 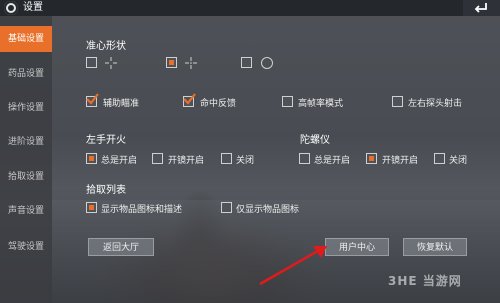 I want to click on hit-feedback-label: 命中反馈, so click(x=218, y=104).